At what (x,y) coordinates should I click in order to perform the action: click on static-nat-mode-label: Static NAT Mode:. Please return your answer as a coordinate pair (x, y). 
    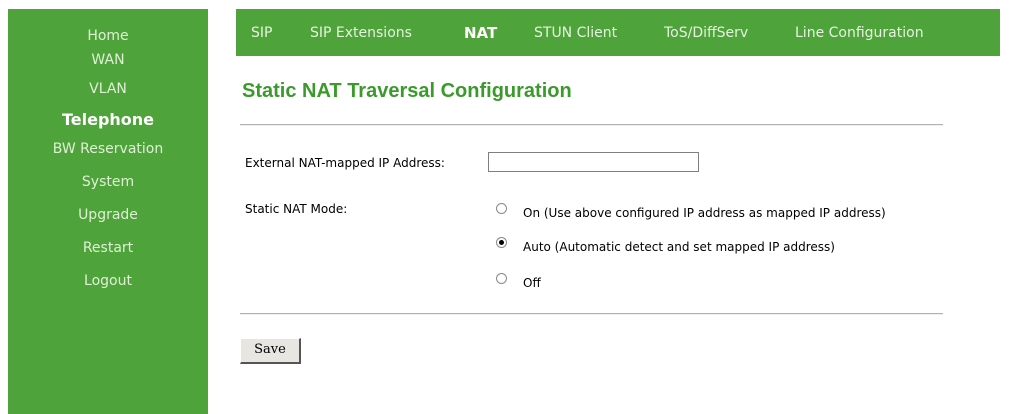
    Looking at the image, I should click on (296, 209).